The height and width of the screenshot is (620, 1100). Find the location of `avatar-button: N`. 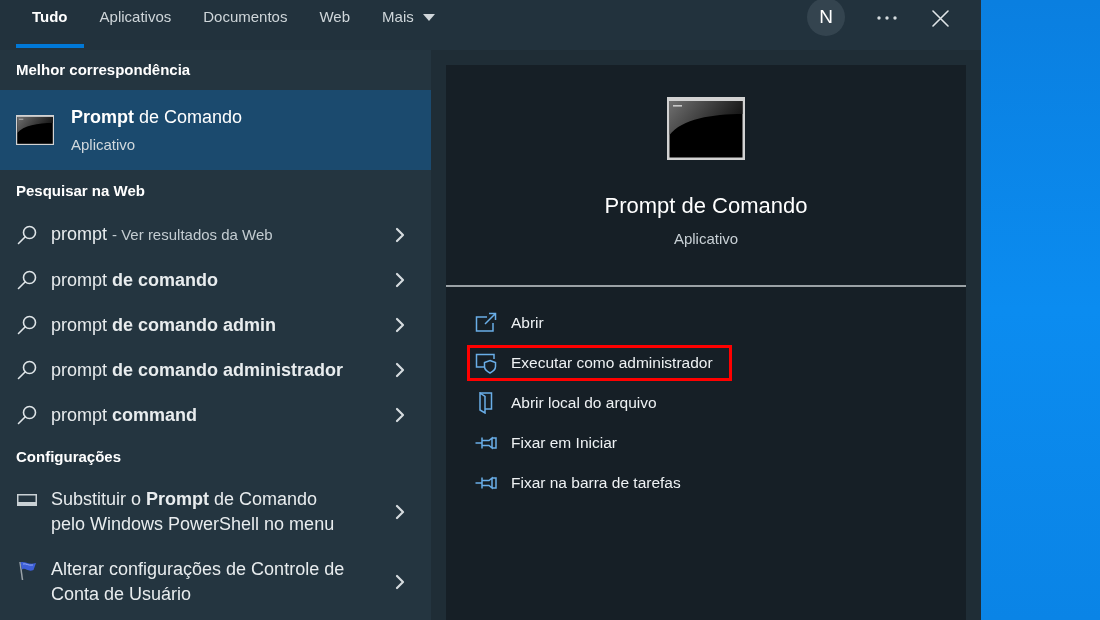

avatar-button: N is located at coordinates (826, 18).